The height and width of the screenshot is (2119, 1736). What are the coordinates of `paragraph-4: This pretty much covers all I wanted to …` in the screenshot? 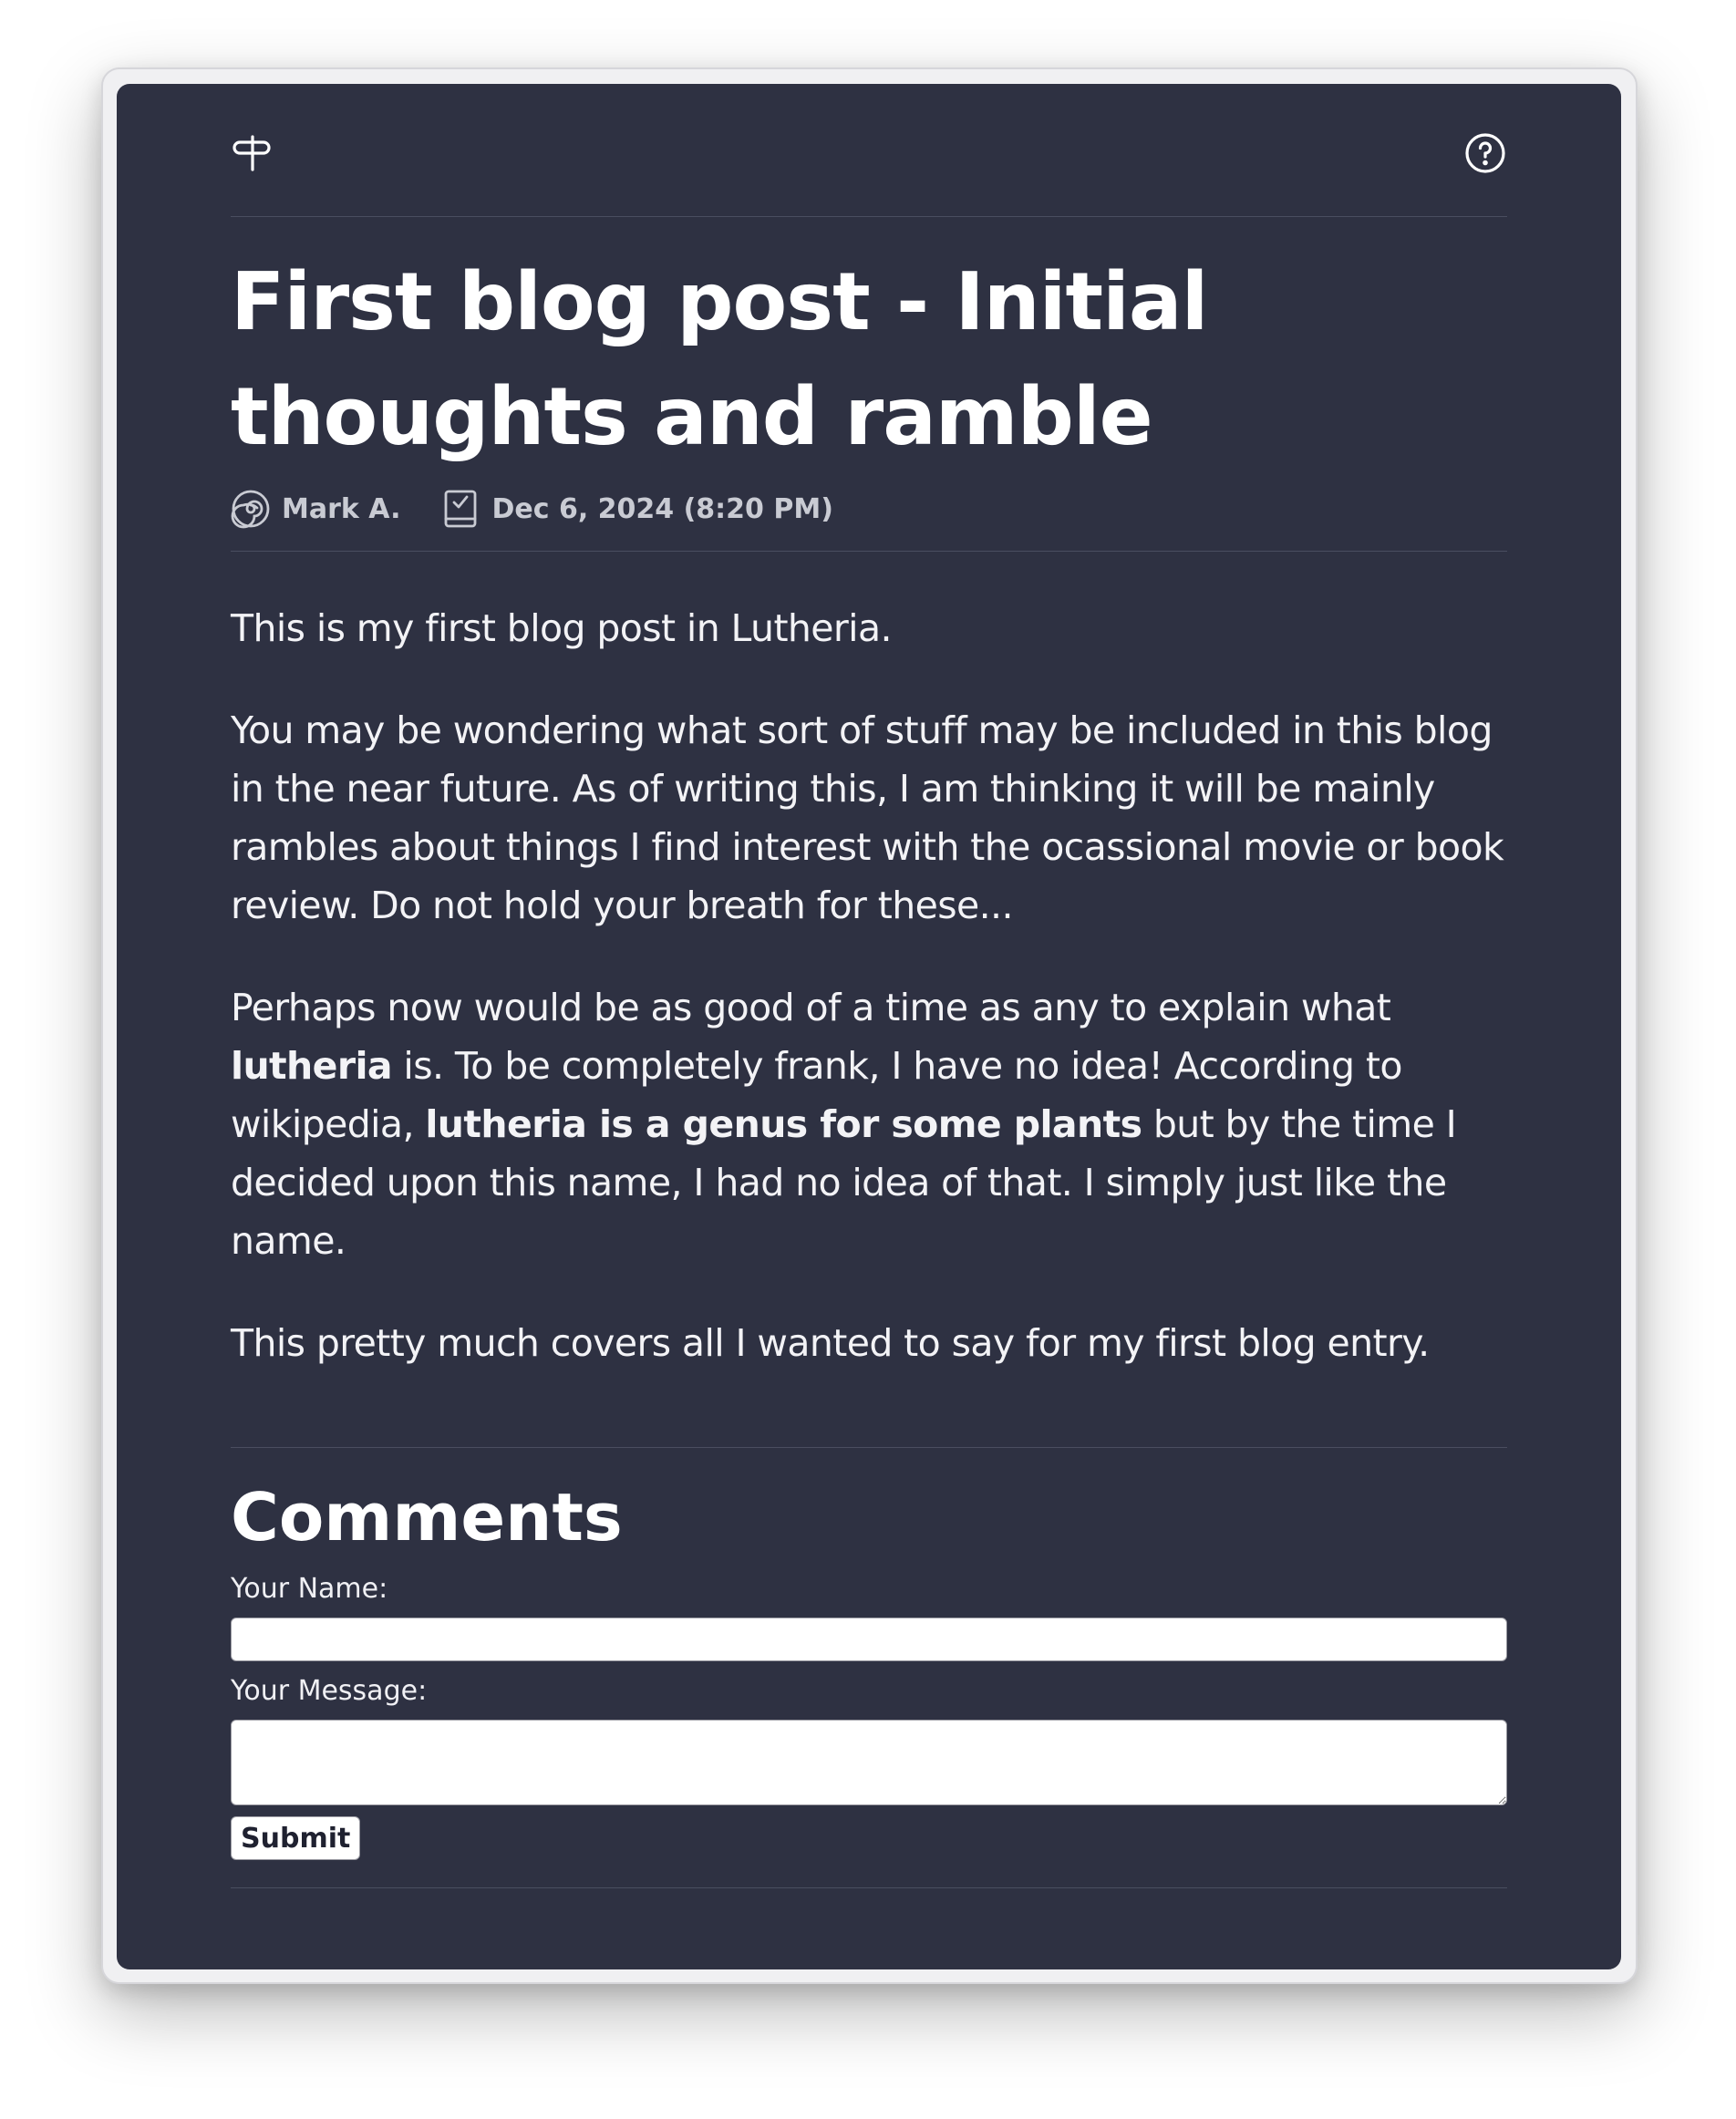 It's located at (830, 1343).